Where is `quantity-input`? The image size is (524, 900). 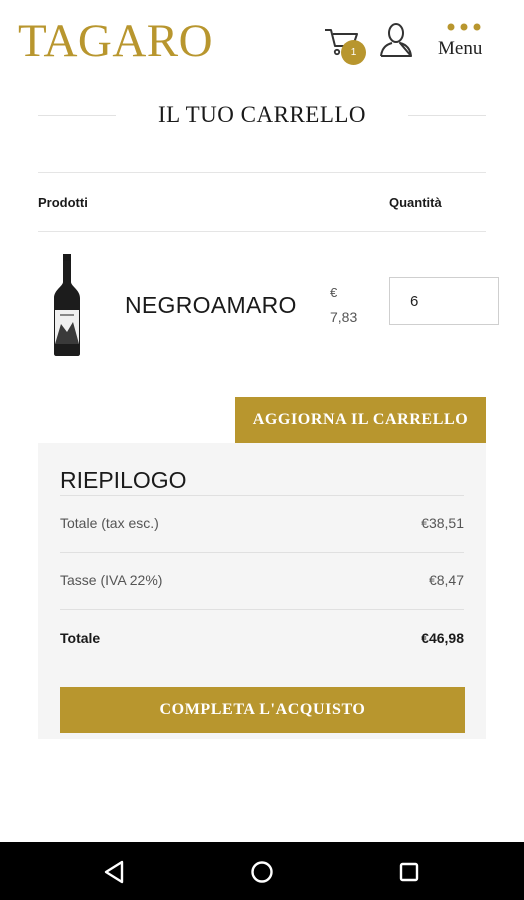 quantity-input is located at coordinates (444, 301).